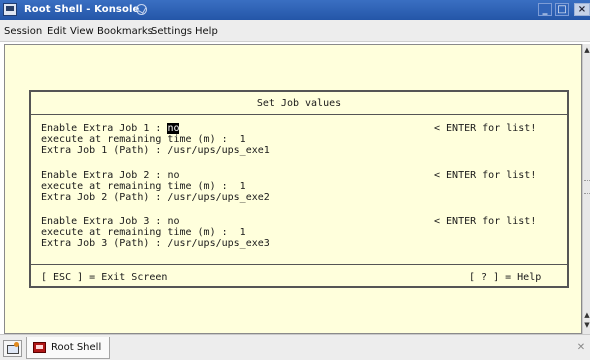 This screenshot has height=360, width=590. I want to click on maximize-button: □, so click(562, 9).